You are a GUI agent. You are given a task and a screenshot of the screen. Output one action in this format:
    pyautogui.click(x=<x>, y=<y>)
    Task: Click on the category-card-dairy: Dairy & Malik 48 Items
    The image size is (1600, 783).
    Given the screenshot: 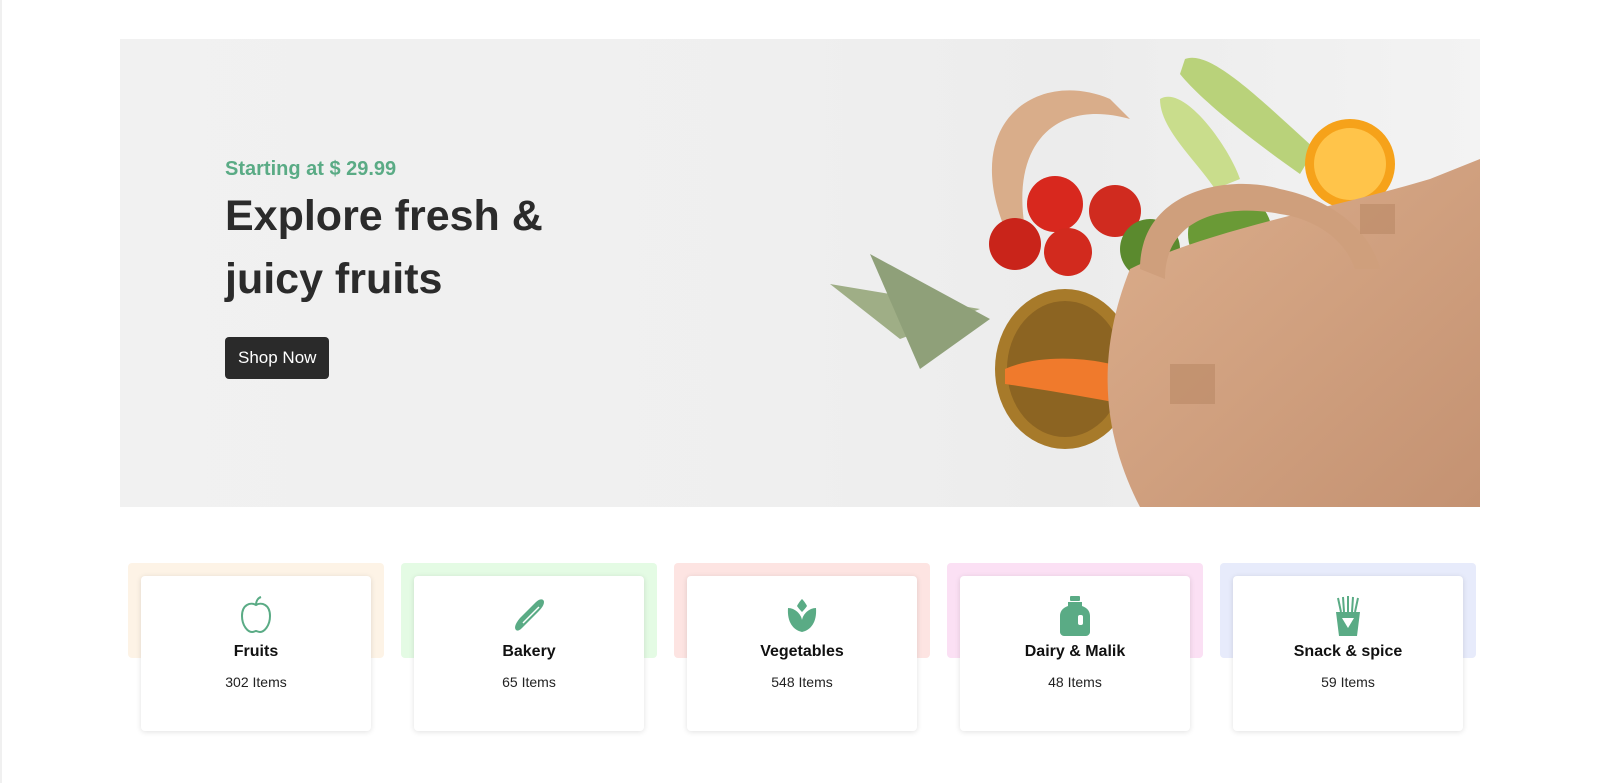 What is the action you would take?
    pyautogui.click(x=1075, y=653)
    